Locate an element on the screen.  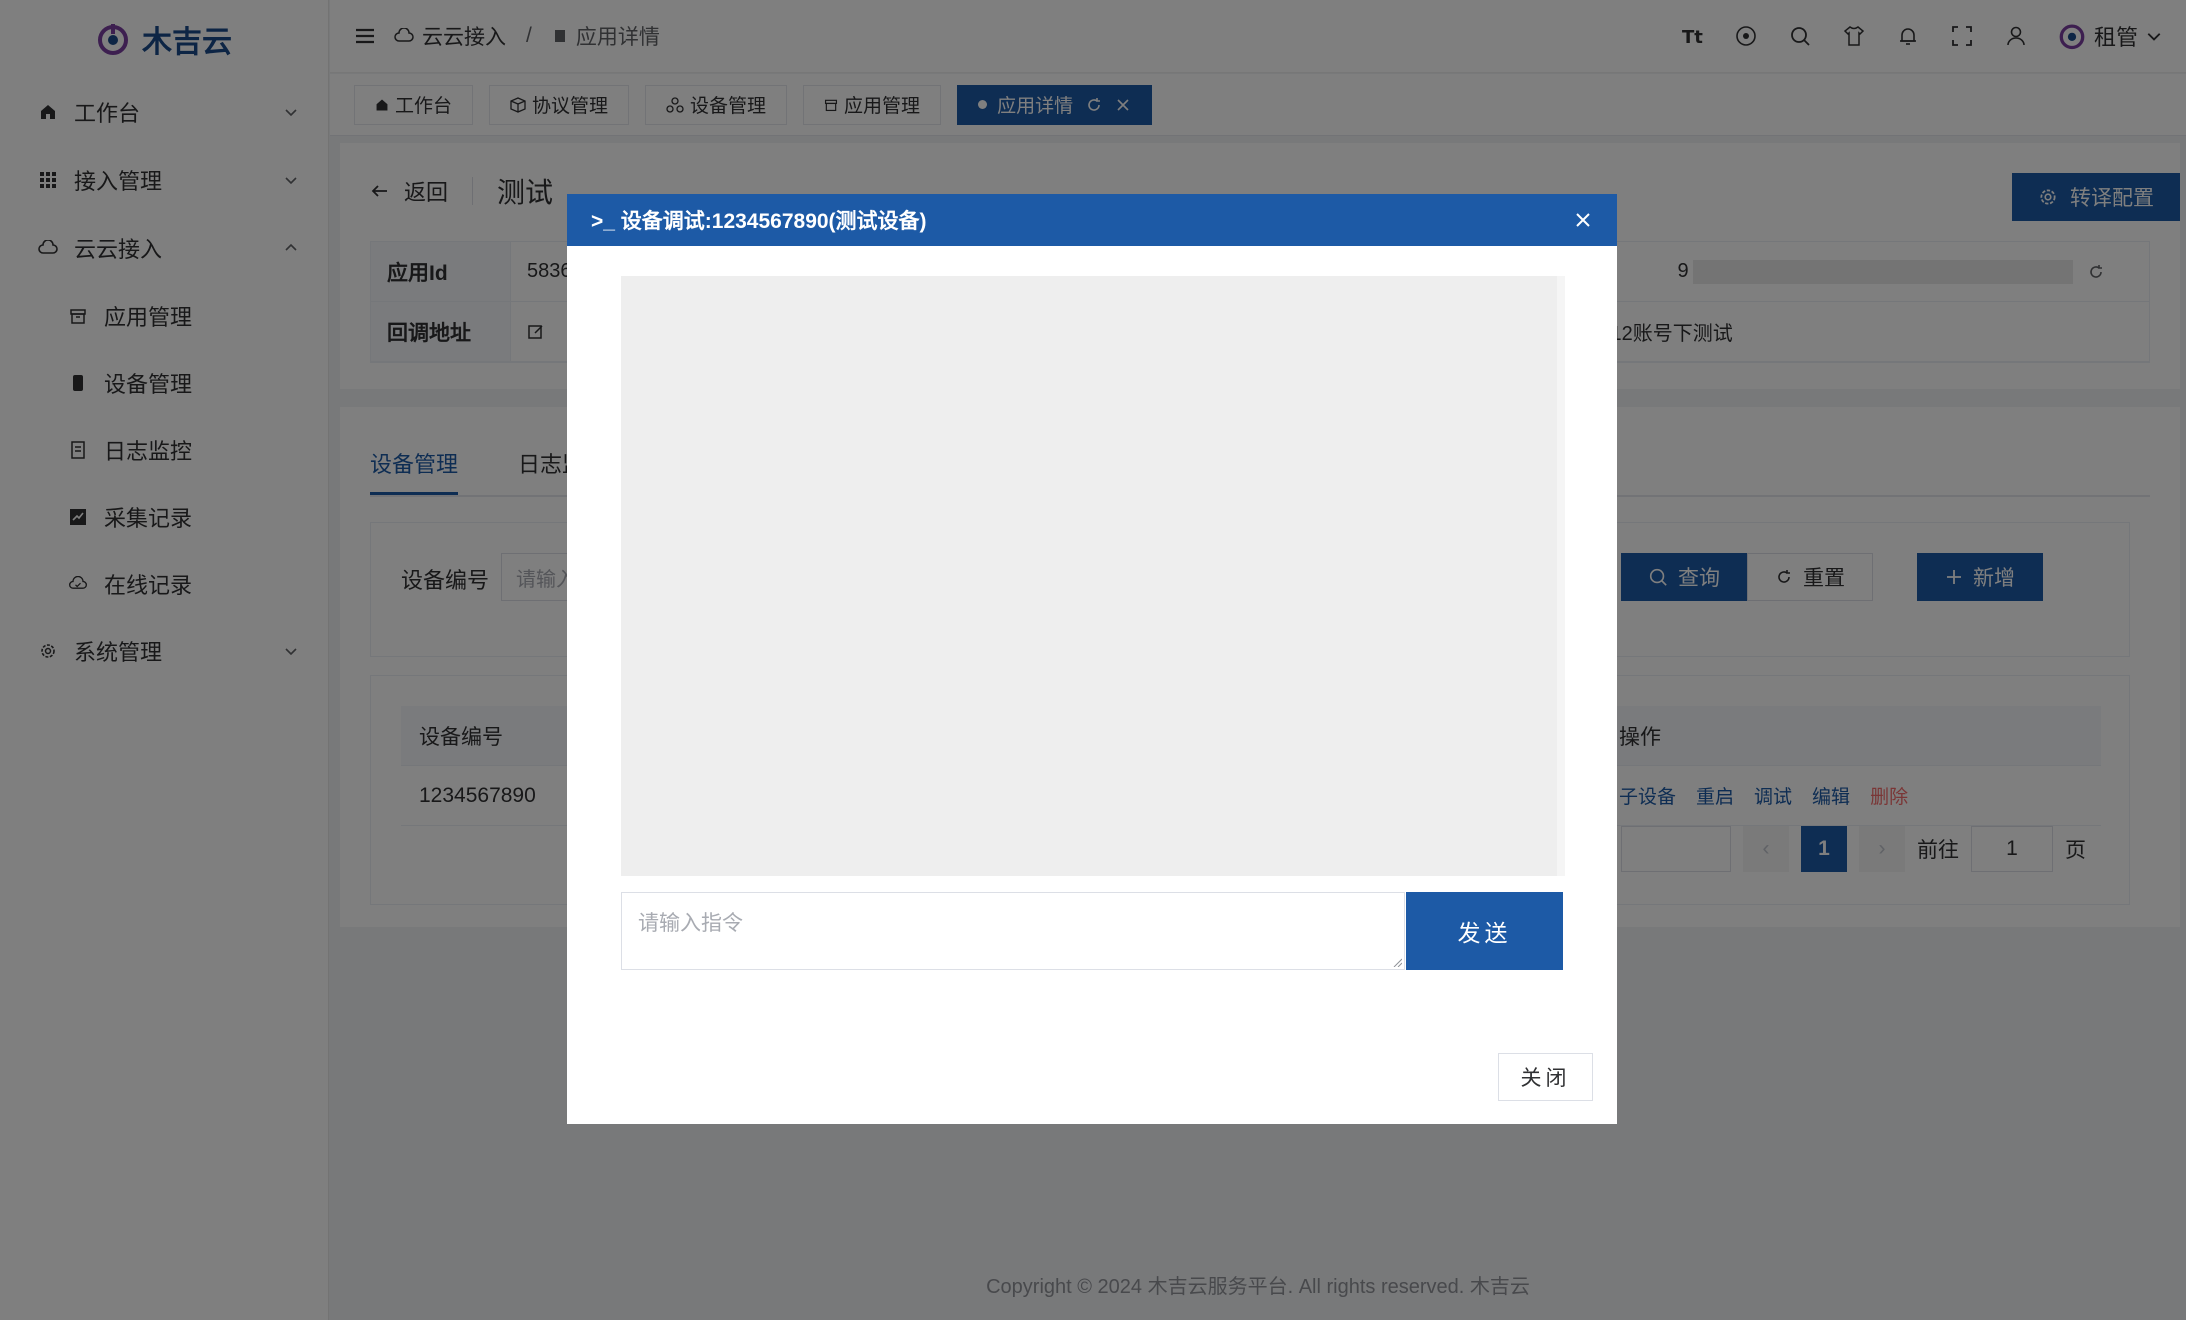
dialog-title: >_ 设备调试:1234567890(测试设备) is located at coordinates (759, 221).